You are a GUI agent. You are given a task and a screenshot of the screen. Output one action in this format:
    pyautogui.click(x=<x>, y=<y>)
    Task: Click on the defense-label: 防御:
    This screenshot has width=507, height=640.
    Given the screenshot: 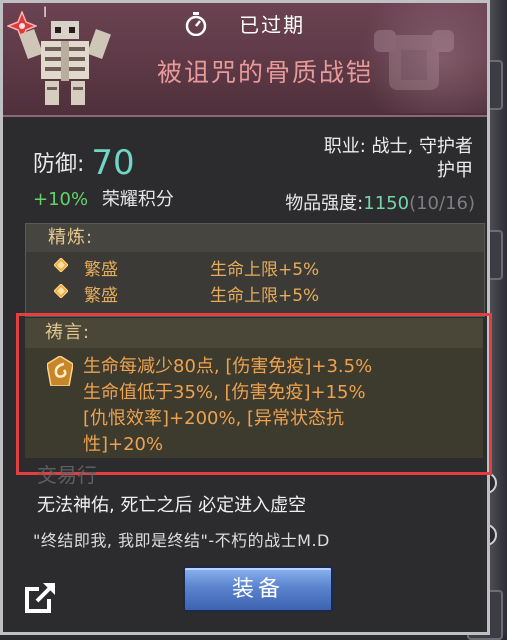 What is the action you would take?
    pyautogui.click(x=59, y=164)
    